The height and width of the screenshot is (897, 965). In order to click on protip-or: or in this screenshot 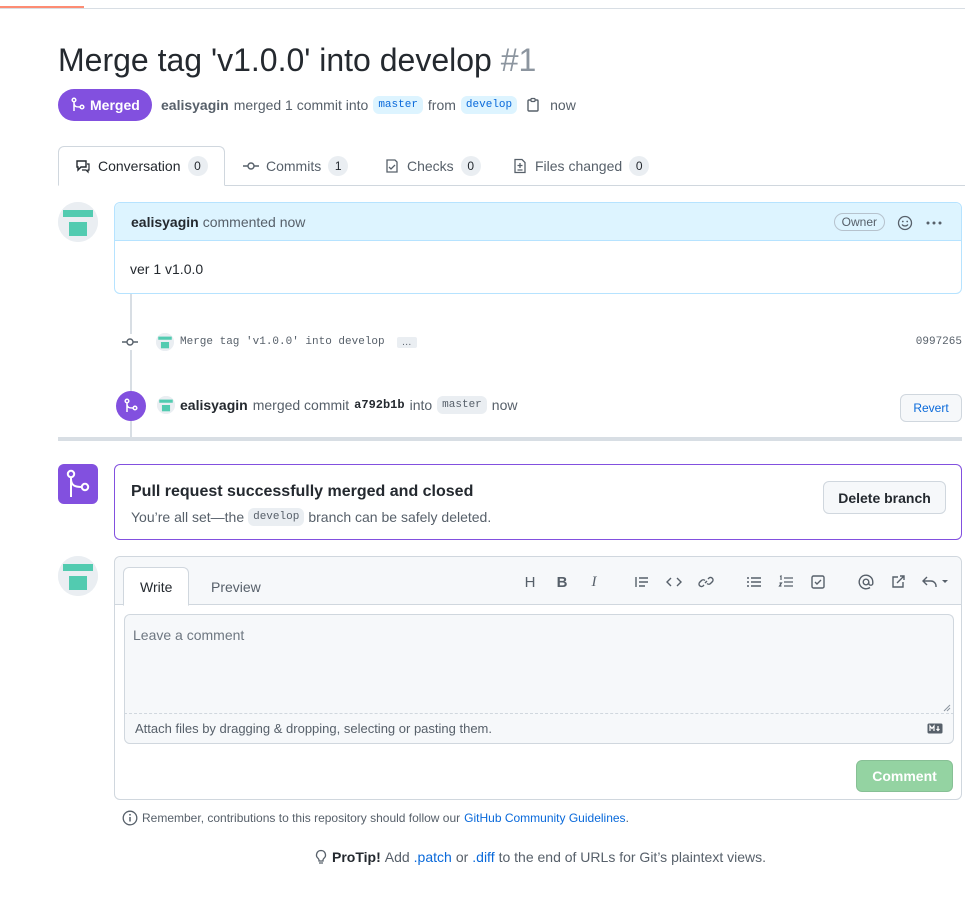, I will do `click(462, 857)`.